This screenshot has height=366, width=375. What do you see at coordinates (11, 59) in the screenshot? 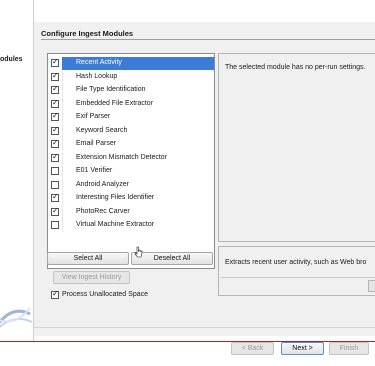
I see `wizard-step-label: odules` at bounding box center [11, 59].